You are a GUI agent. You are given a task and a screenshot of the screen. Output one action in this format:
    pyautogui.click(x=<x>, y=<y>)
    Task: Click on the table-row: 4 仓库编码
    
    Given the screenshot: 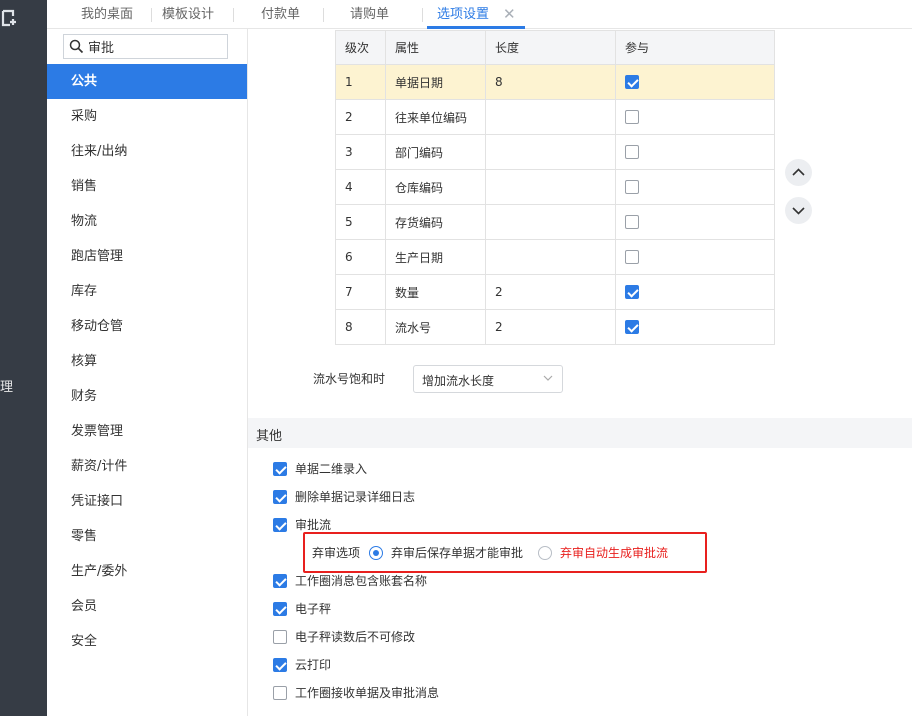 What is the action you would take?
    pyautogui.click(x=555, y=187)
    